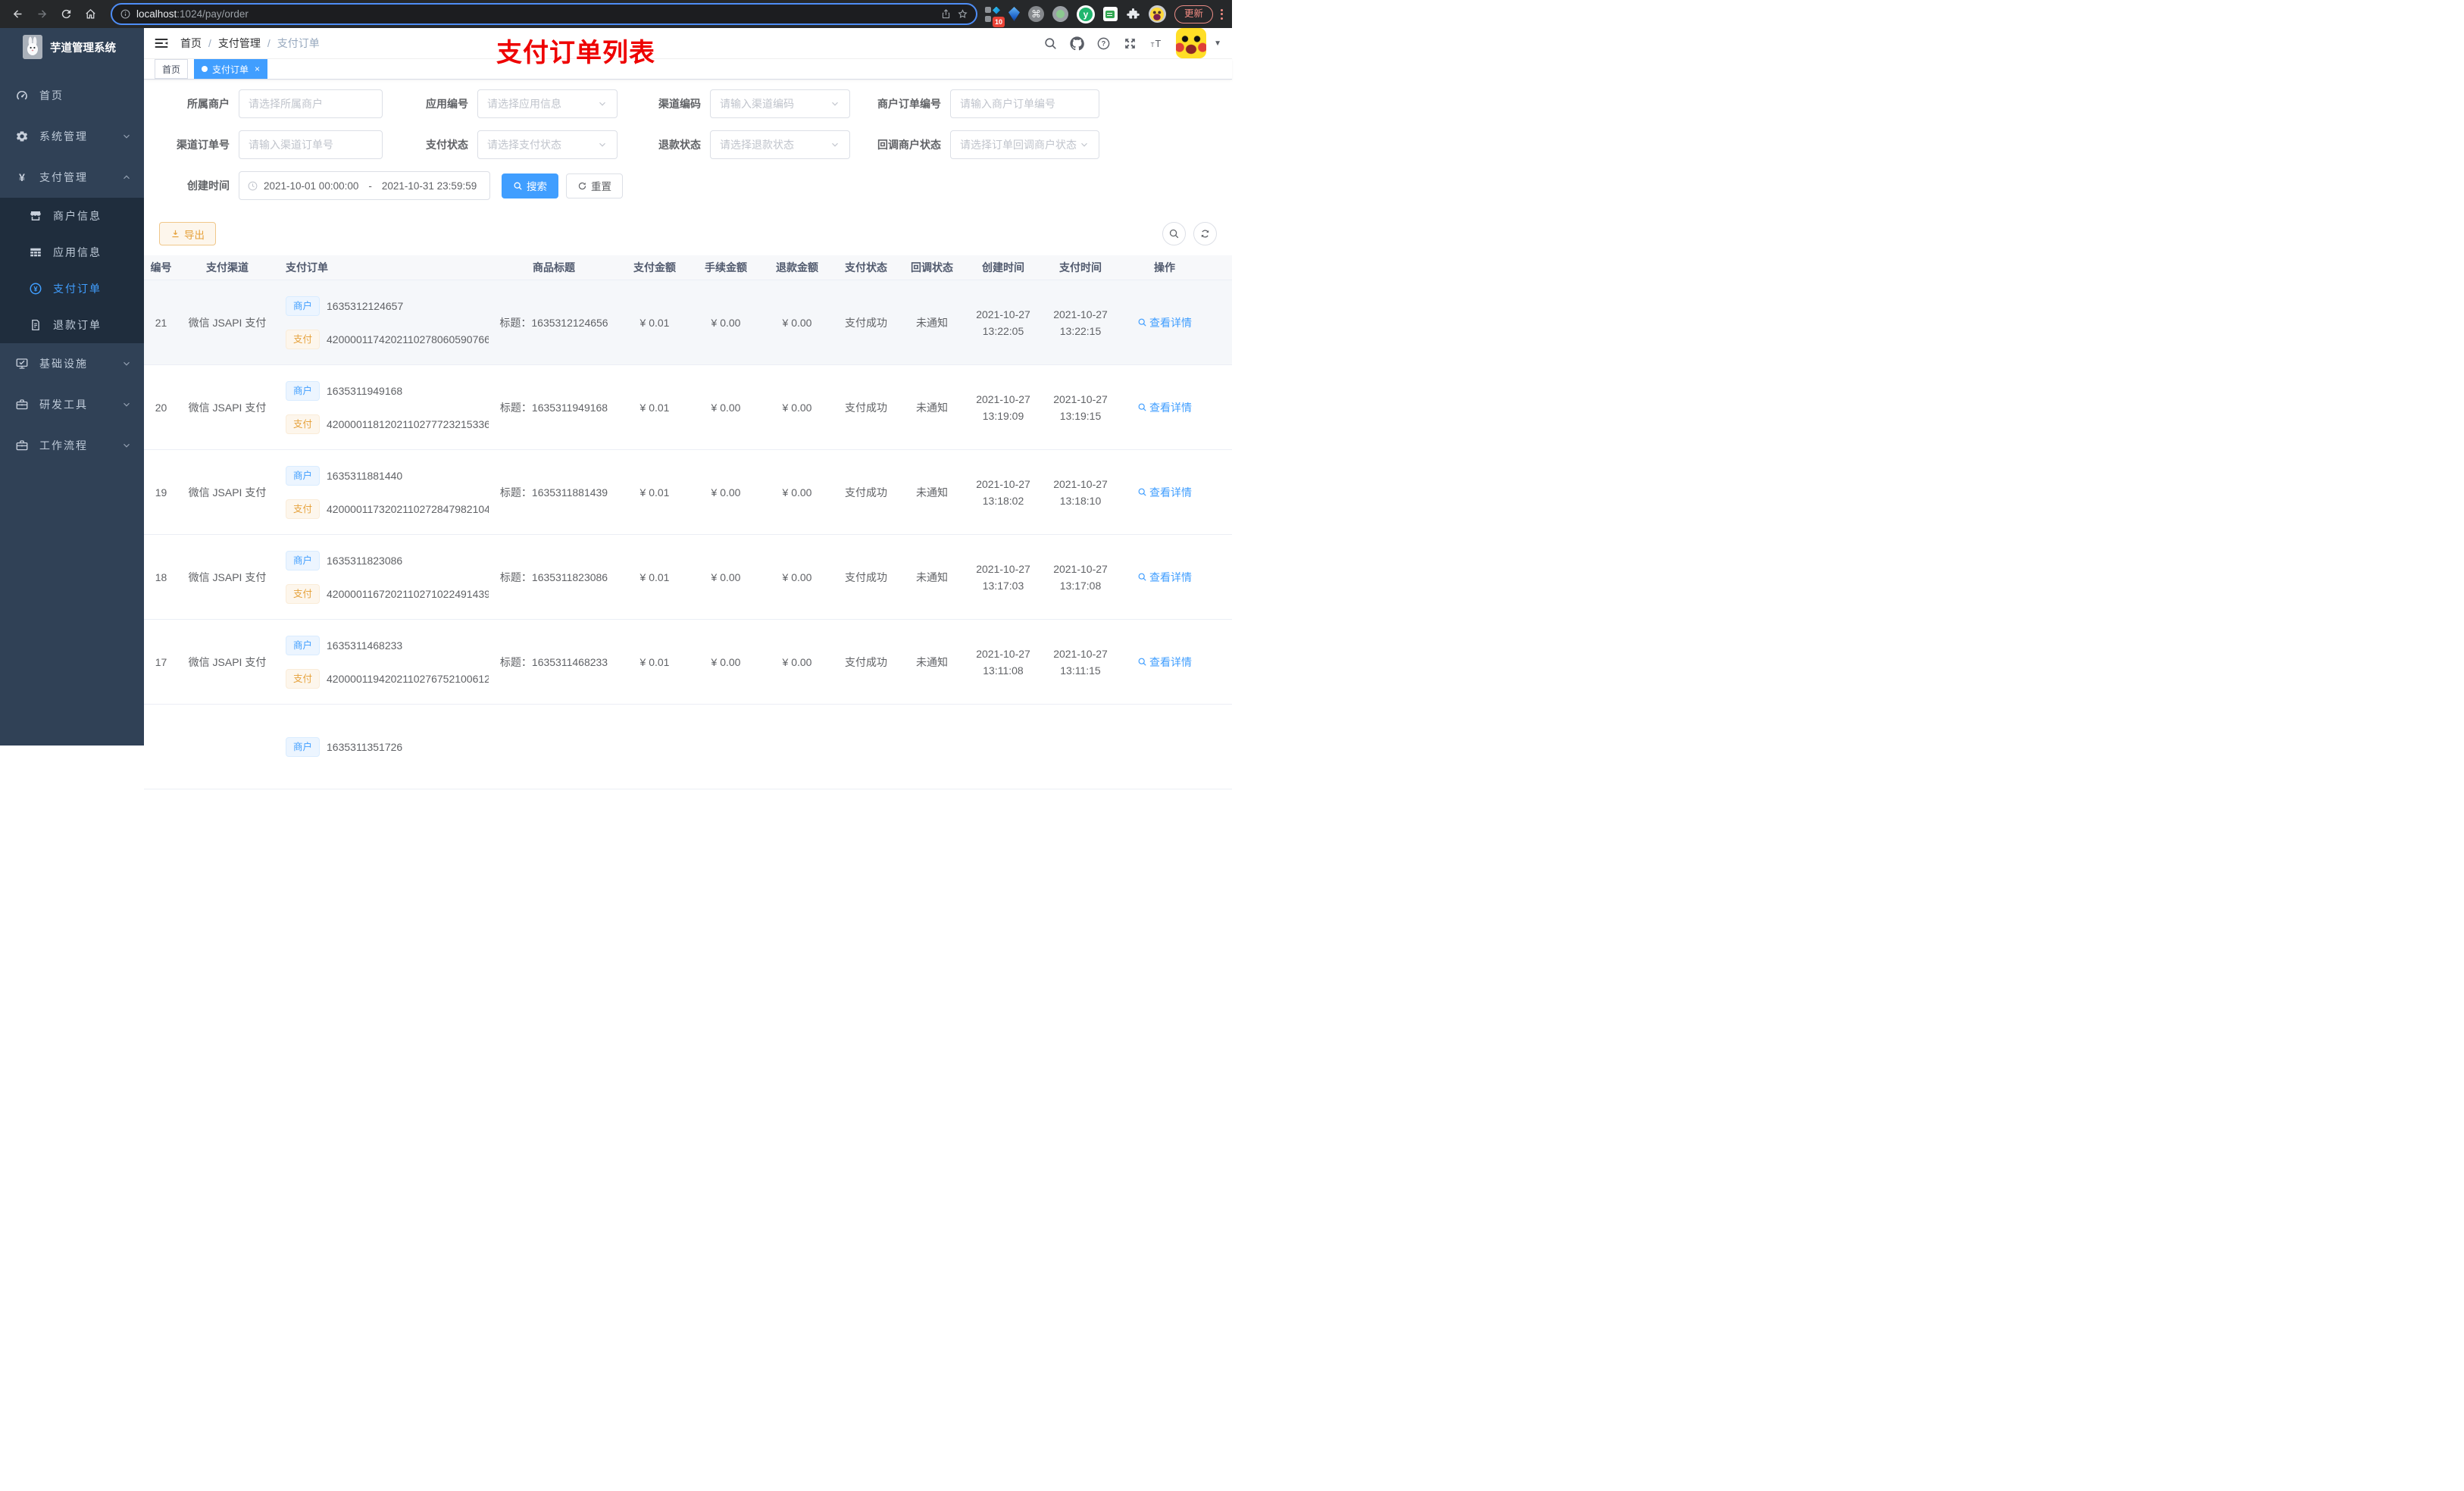 The image size is (2464, 1491). Describe the element at coordinates (530, 185) in the screenshot. I see `search-button: 搜索` at that location.